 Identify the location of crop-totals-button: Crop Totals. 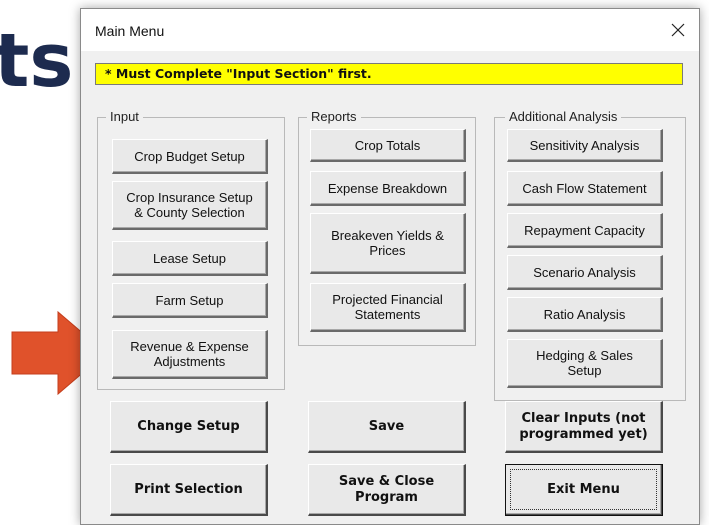
(388, 145).